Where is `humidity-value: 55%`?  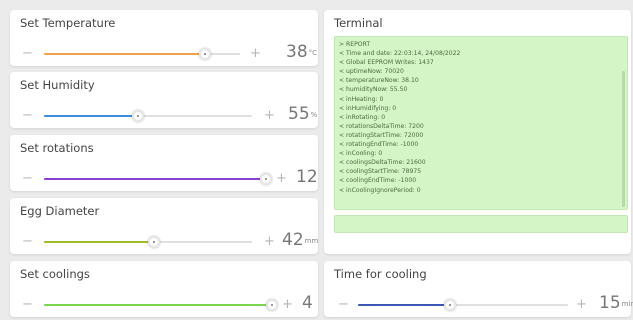
humidity-value: 55% is located at coordinates (303, 114).